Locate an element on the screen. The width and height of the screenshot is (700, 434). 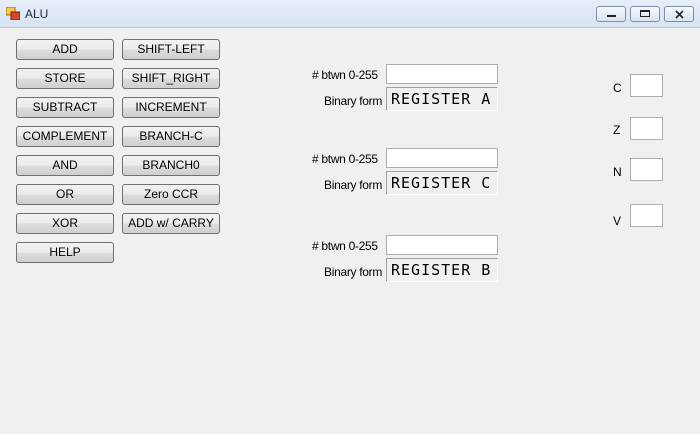
branch-c-button: BRANCH-C is located at coordinates (171, 136).